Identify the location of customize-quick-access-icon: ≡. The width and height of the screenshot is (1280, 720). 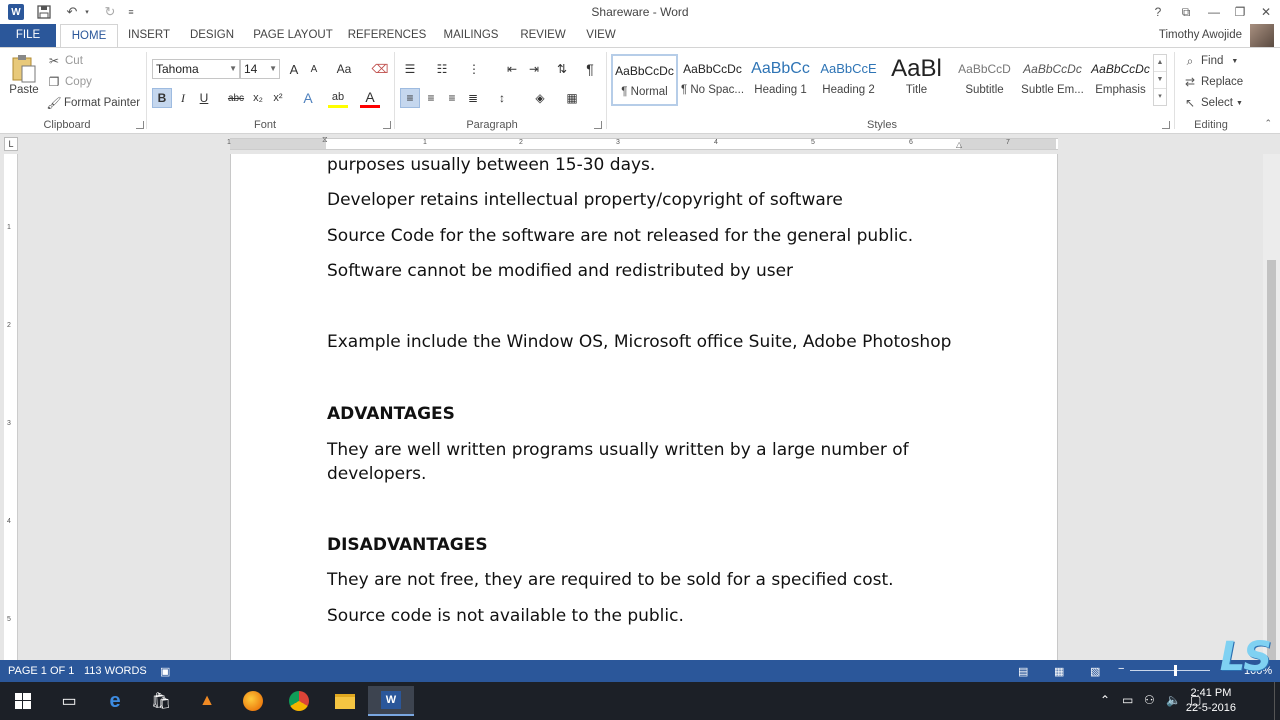
(131, 12).